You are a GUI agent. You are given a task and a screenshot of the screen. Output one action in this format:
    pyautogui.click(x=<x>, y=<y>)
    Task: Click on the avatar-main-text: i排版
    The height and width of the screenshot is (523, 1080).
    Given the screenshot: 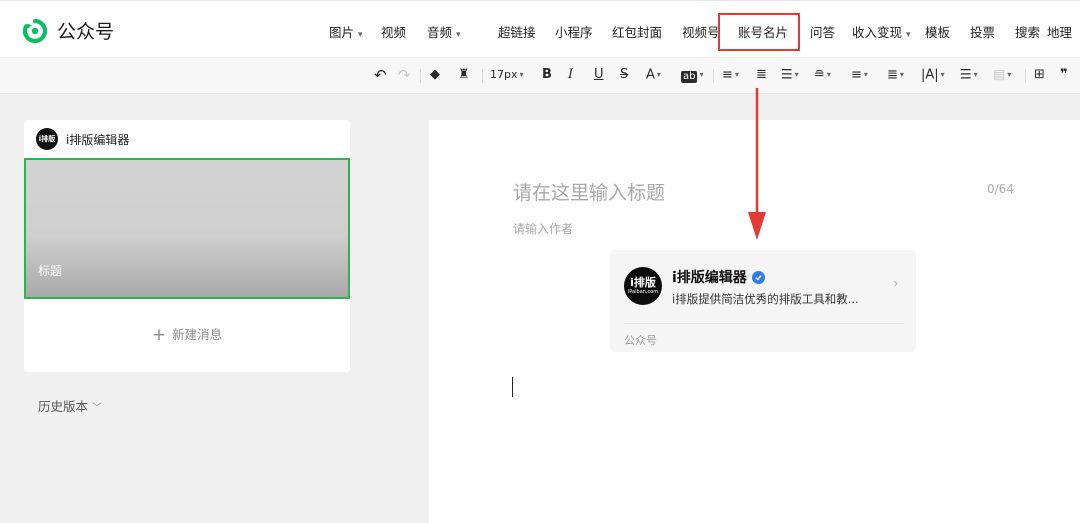 What is the action you would take?
    pyautogui.click(x=643, y=282)
    